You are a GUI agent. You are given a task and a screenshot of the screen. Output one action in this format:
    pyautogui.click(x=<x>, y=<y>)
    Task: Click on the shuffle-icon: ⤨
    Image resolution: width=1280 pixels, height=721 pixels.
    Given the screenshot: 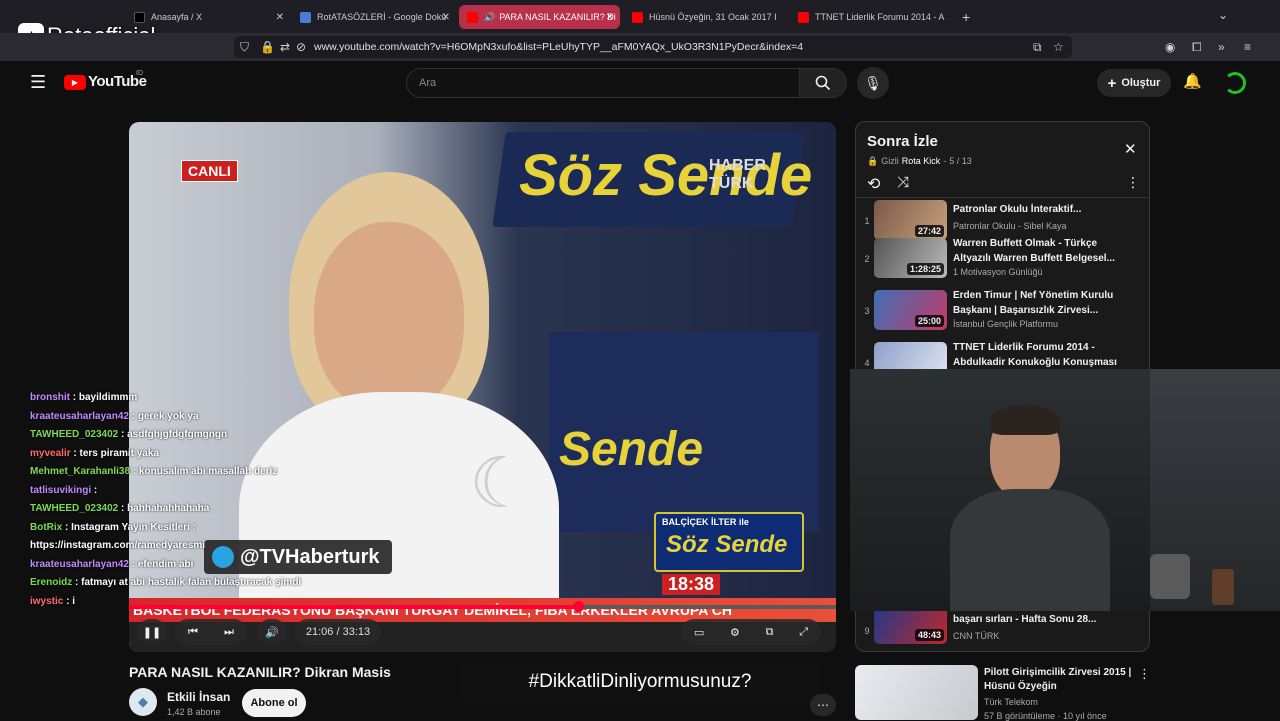 What is the action you would take?
    pyautogui.click(x=903, y=182)
    